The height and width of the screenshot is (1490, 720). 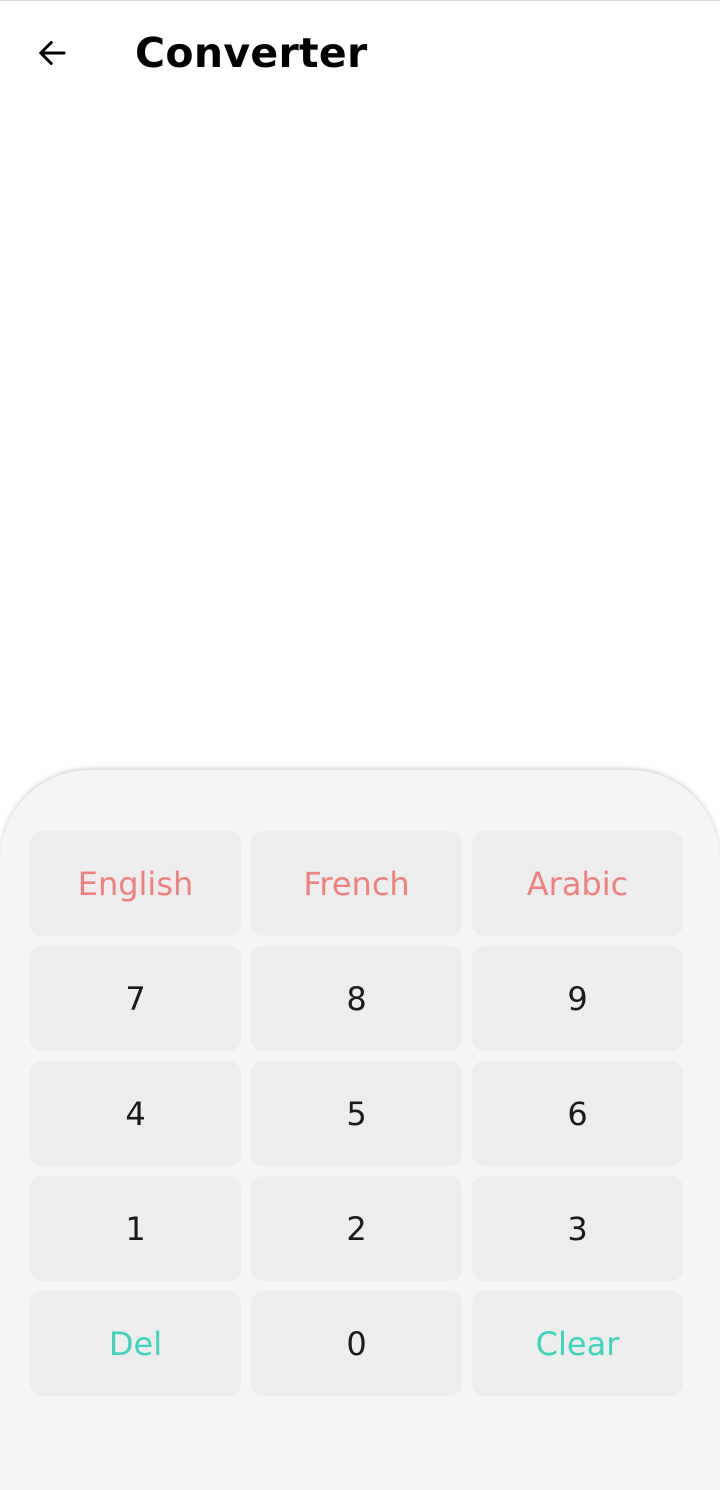 I want to click on digit-4-button: 4, so click(x=135, y=1113).